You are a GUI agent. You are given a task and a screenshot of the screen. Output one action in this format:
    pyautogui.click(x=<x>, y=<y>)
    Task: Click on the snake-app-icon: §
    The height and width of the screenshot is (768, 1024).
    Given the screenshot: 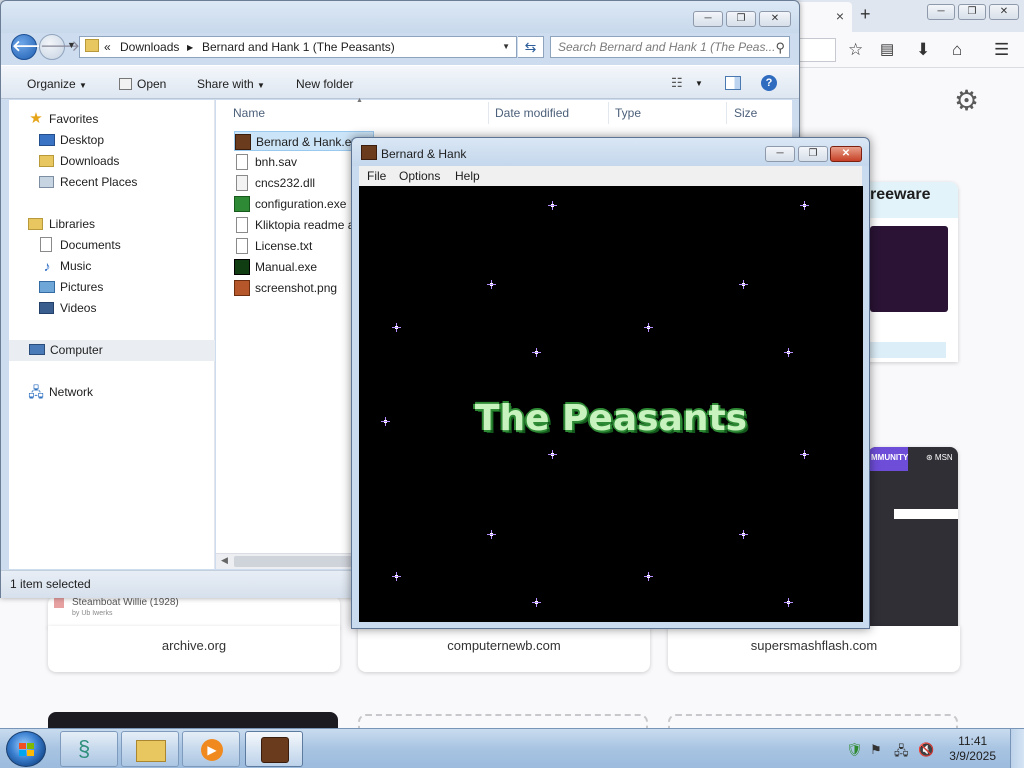 What is the action you would take?
    pyautogui.click(x=89, y=749)
    